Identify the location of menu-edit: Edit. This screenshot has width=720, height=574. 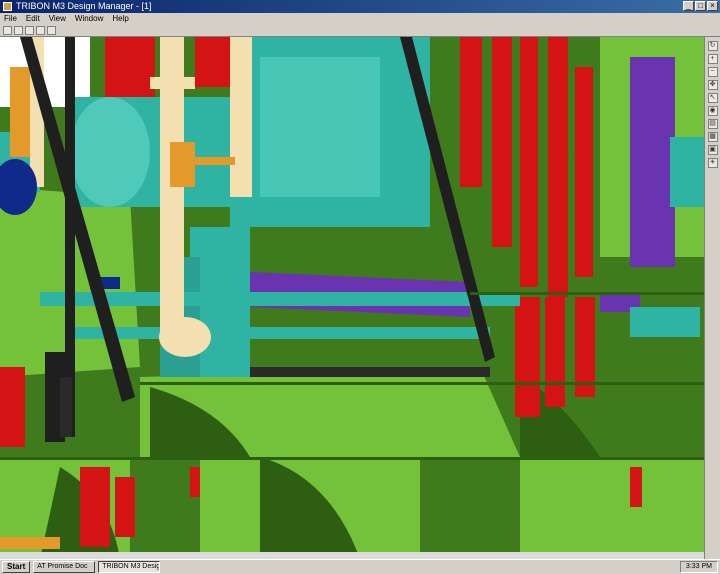
(33, 18).